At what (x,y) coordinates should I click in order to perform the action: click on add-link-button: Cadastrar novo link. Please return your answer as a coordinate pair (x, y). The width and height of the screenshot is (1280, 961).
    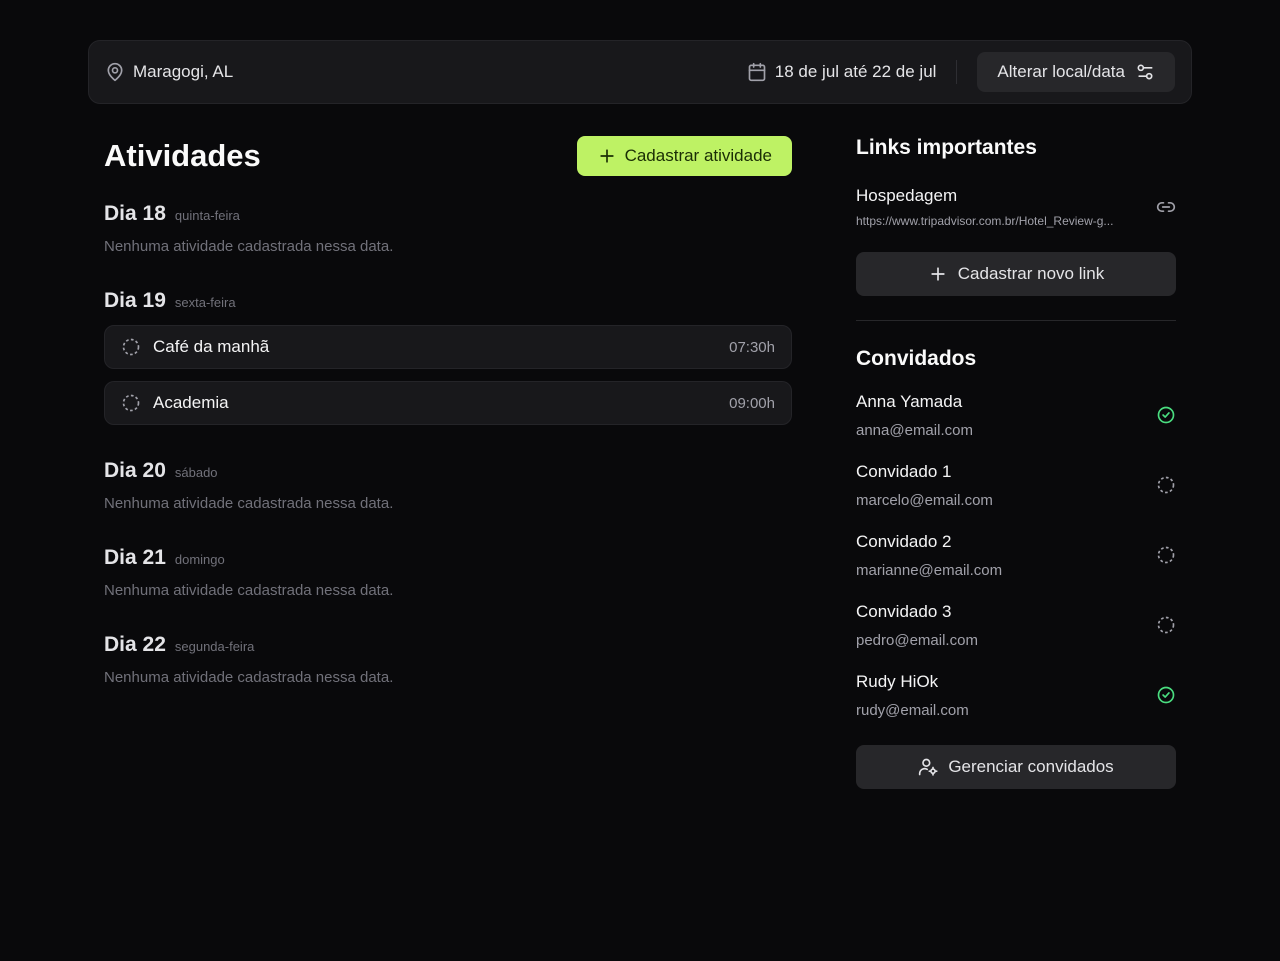
    Looking at the image, I should click on (1016, 274).